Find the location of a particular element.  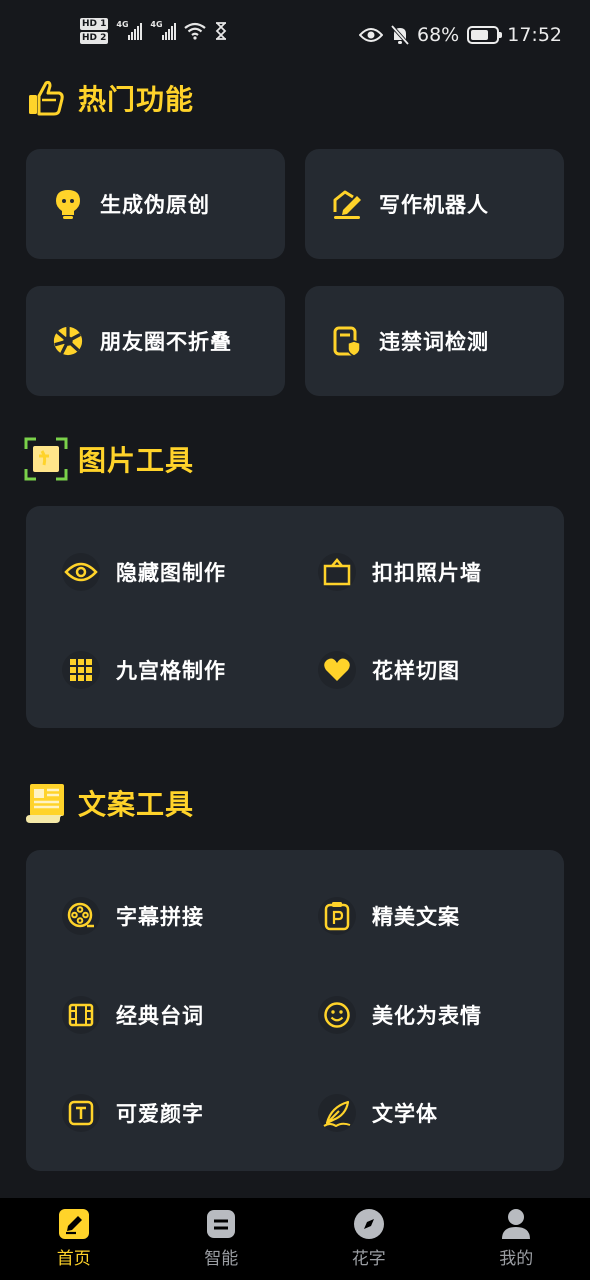

tool-label: 文学体 is located at coordinates (405, 1114).